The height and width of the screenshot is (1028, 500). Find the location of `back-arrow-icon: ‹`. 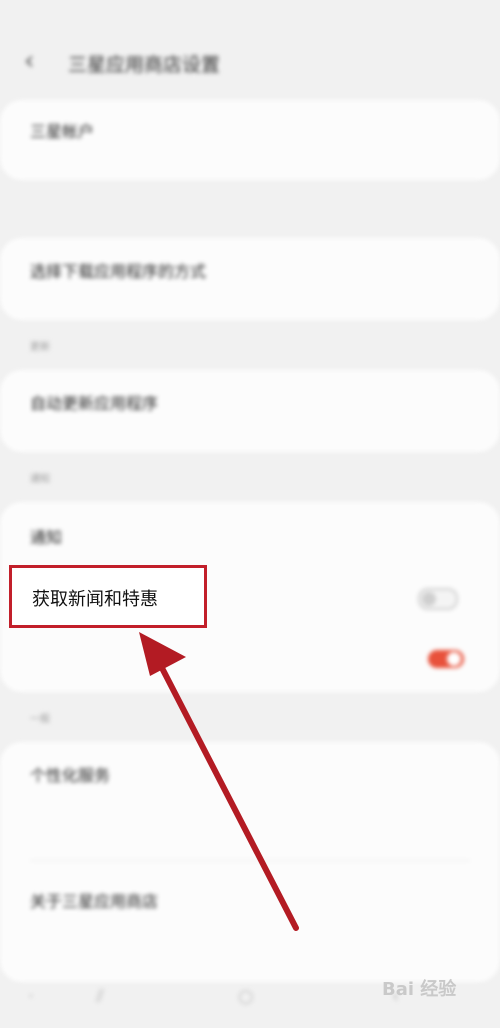

back-arrow-icon: ‹ is located at coordinates (29, 61).